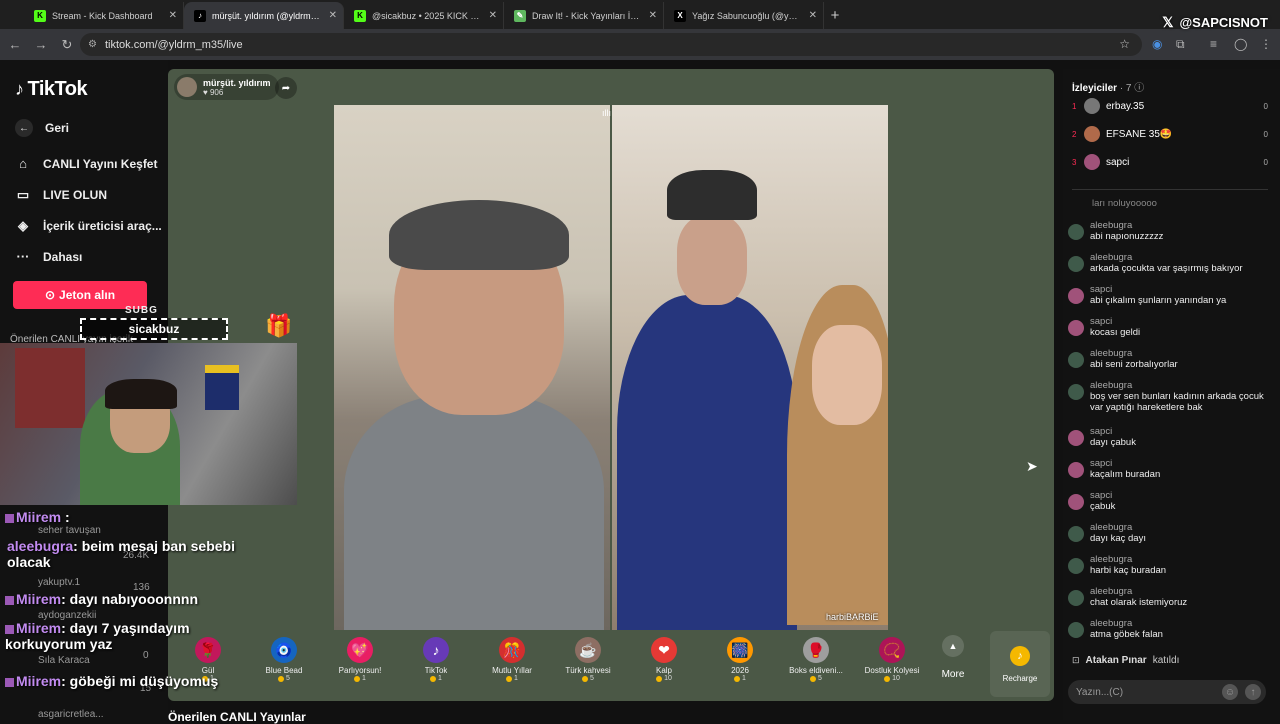 The height and width of the screenshot is (724, 1280). What do you see at coordinates (1240, 44) in the screenshot?
I see `profile-icon: ◯` at bounding box center [1240, 44].